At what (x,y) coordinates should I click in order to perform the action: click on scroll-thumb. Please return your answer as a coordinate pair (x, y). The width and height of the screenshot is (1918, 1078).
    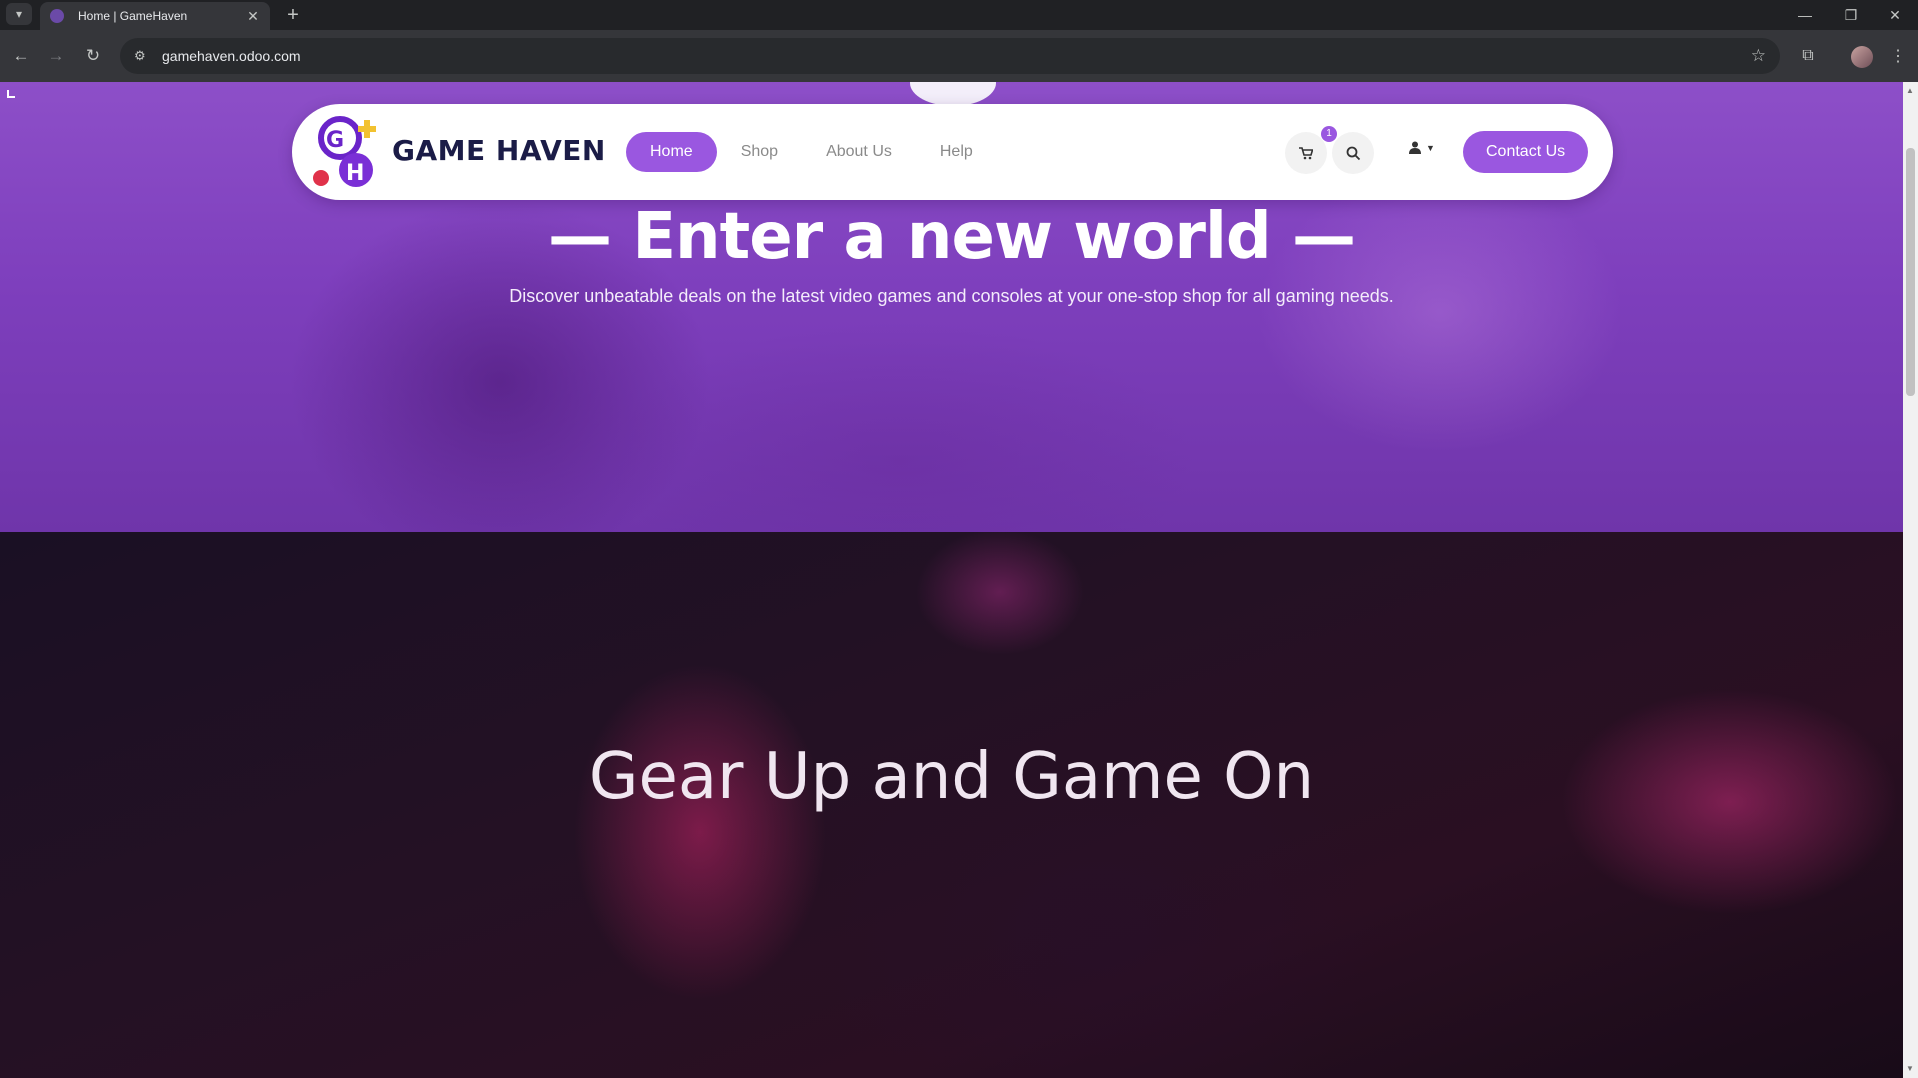
    Looking at the image, I should click on (1910, 272).